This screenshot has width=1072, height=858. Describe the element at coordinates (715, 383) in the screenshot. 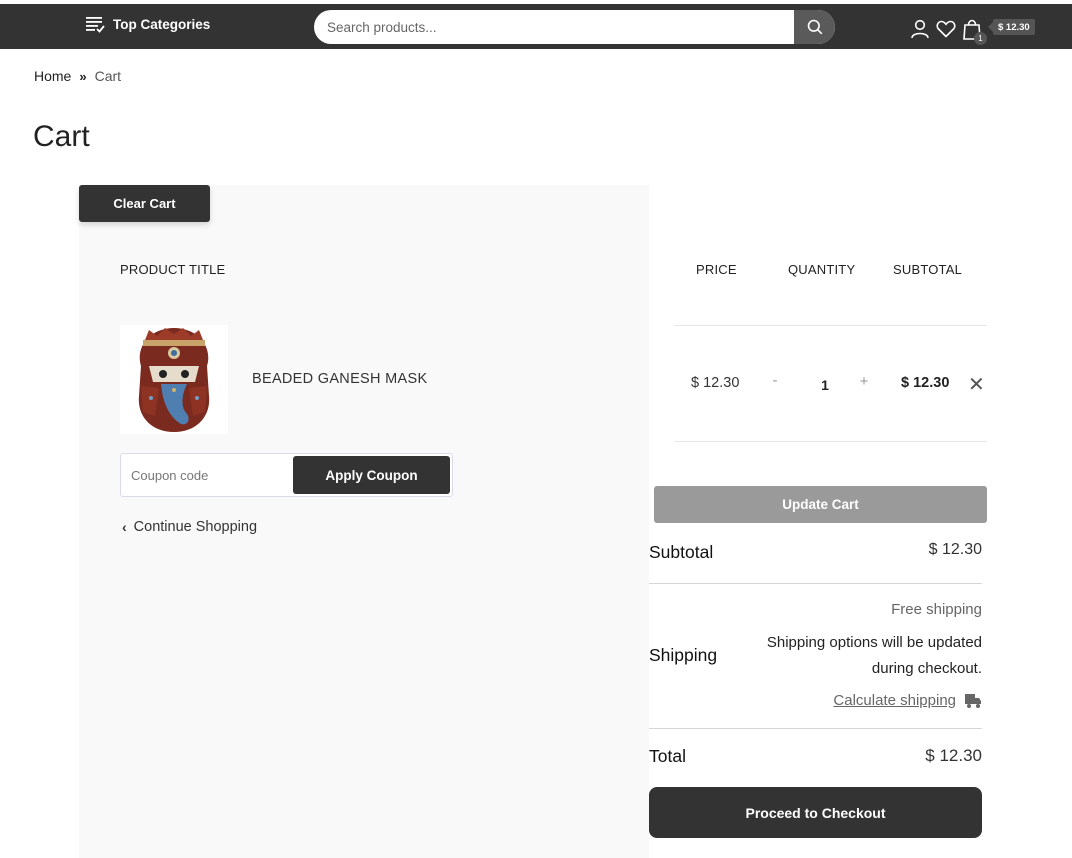

I see `product-price: $ 12.30` at that location.